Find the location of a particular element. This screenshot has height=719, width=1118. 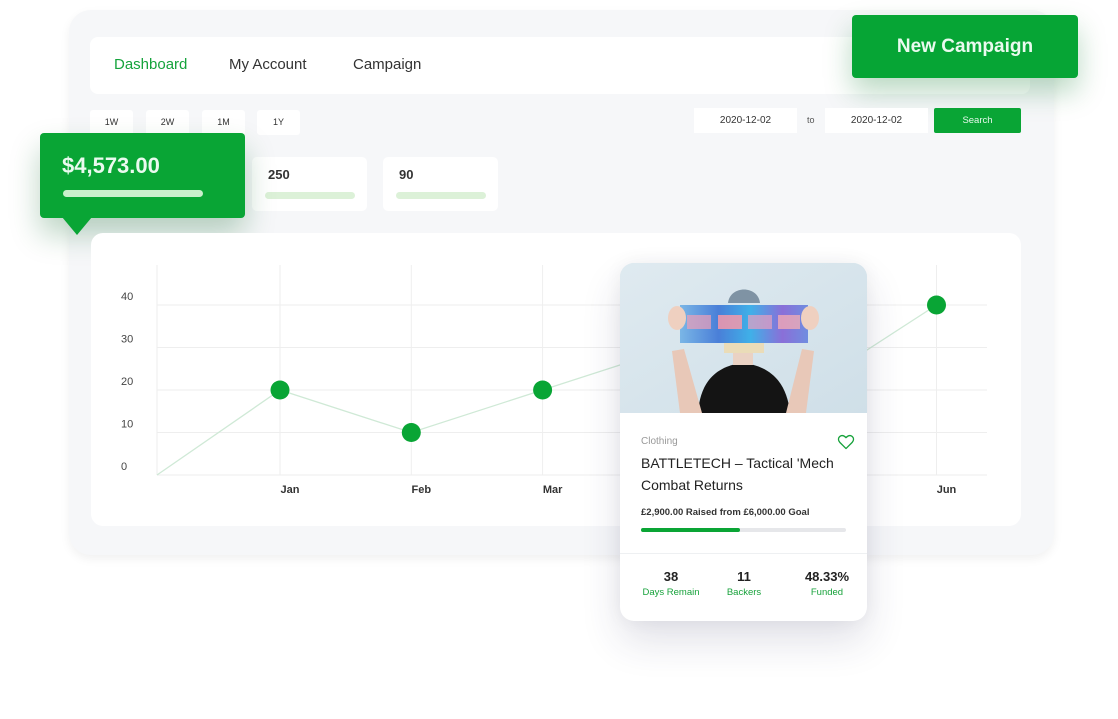

data-point-mar is located at coordinates (543, 390).